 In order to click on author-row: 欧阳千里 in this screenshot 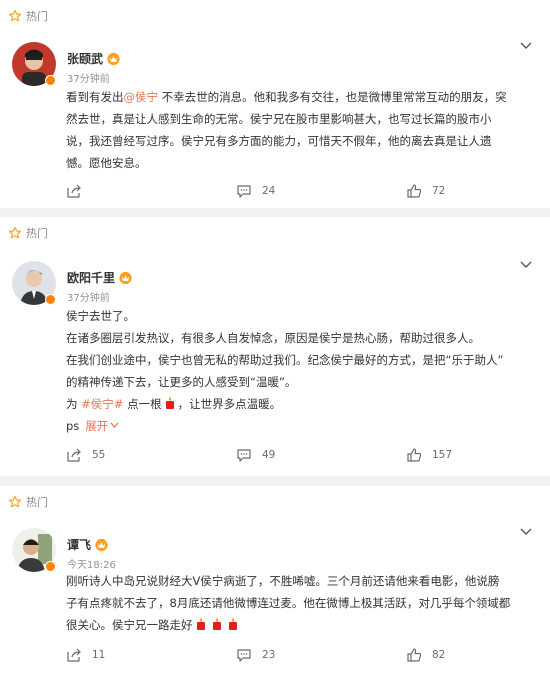, I will do `click(100, 277)`.